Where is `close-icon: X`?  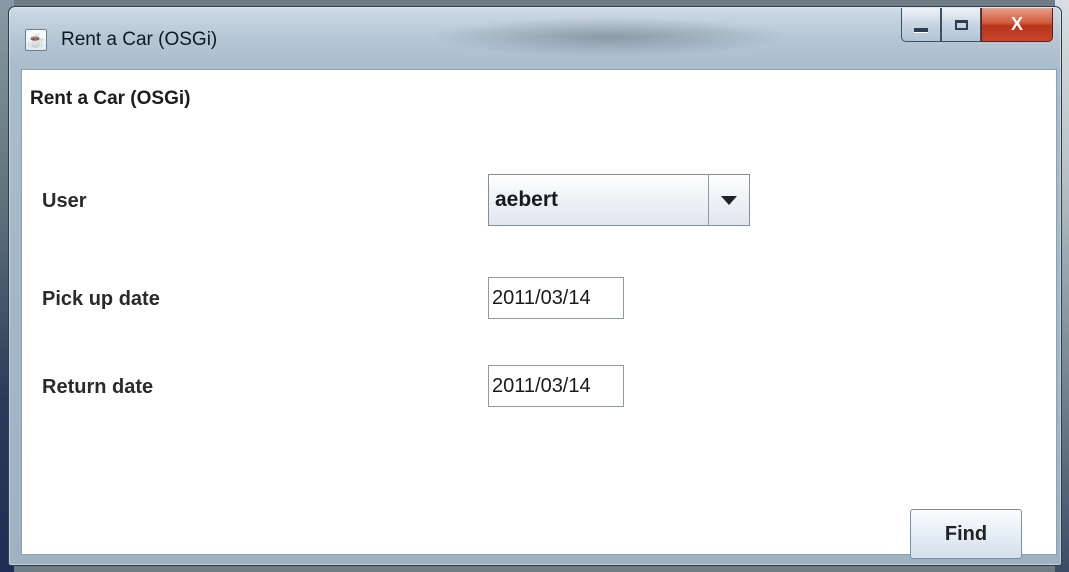 close-icon: X is located at coordinates (1016, 24).